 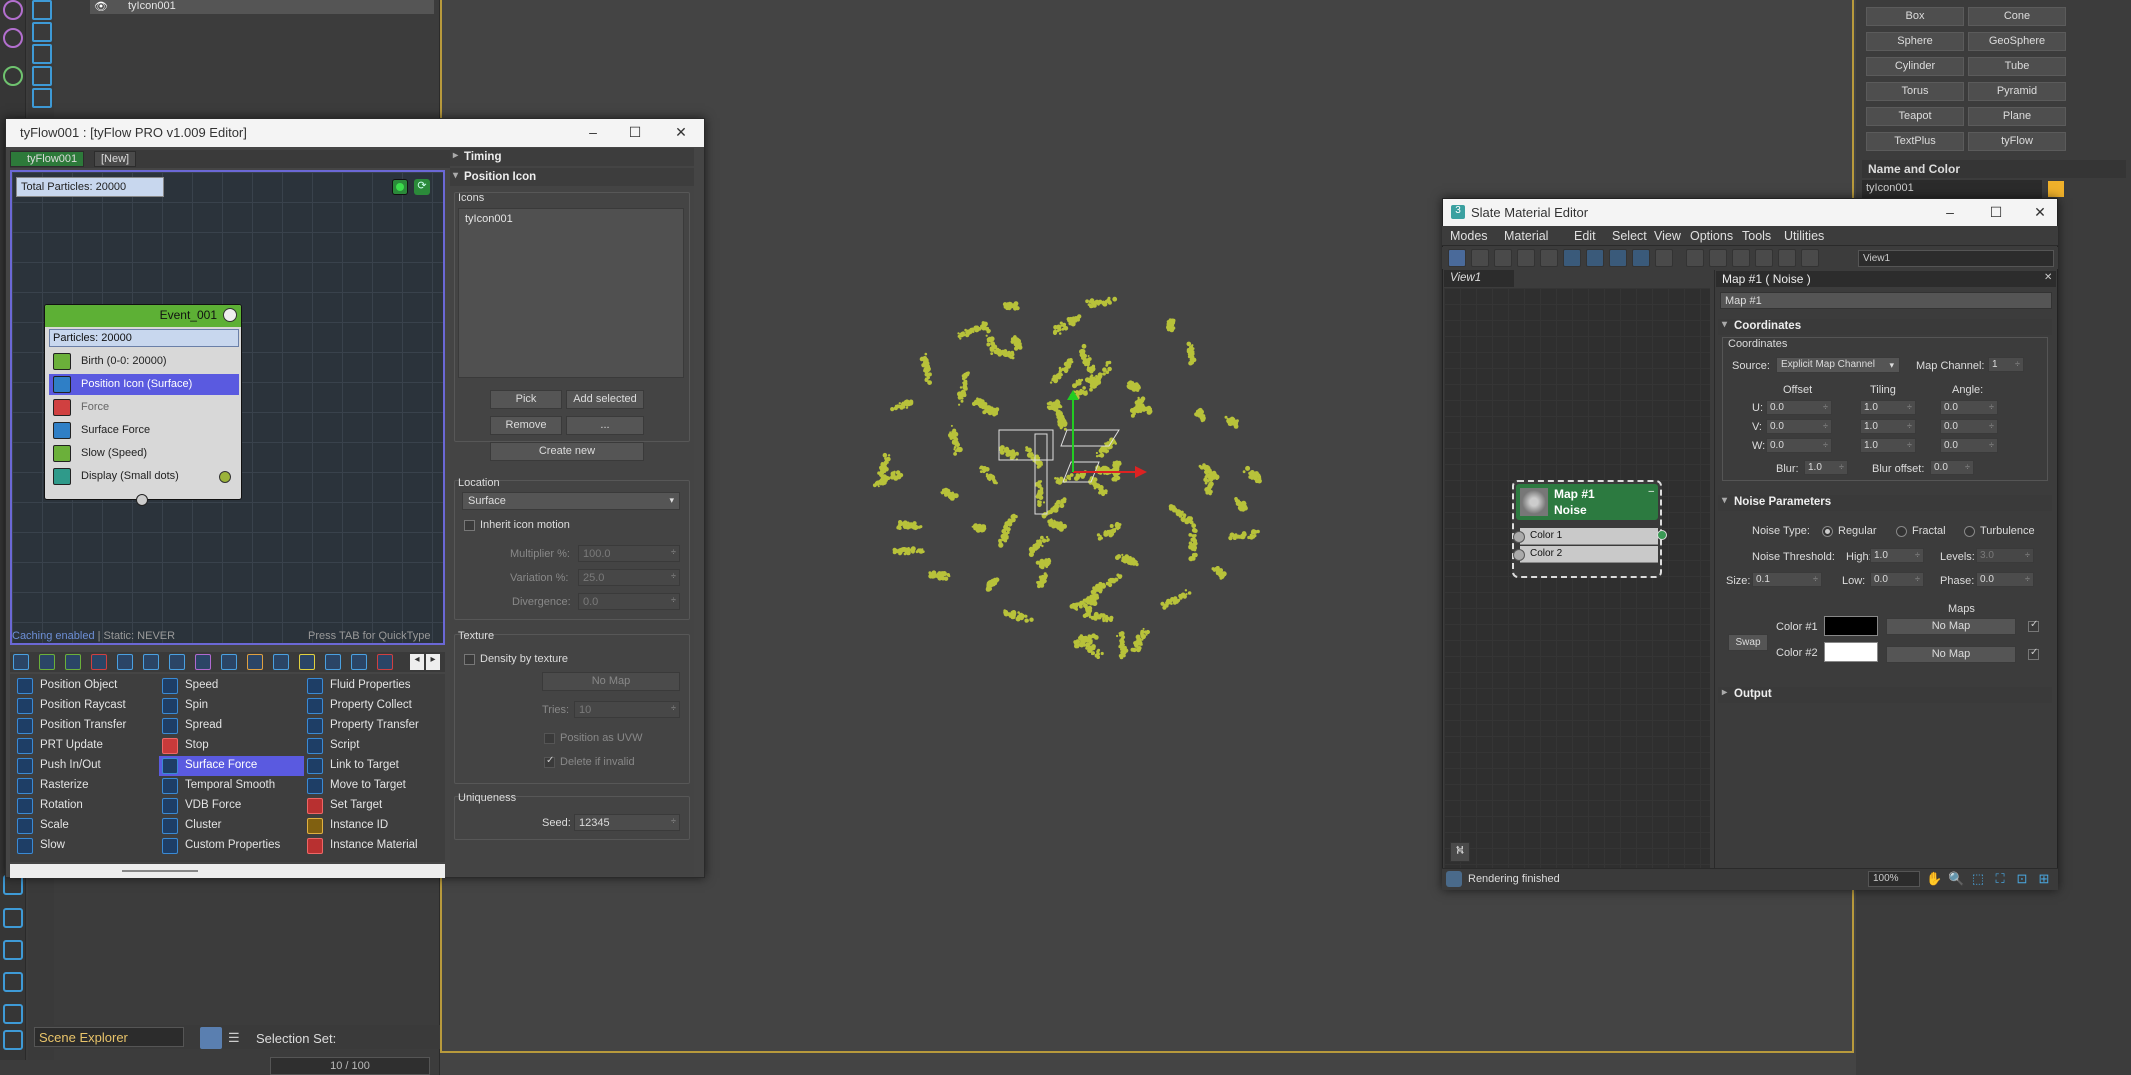 I want to click on object-name-field: tyIcon001, so click(x=1952, y=189).